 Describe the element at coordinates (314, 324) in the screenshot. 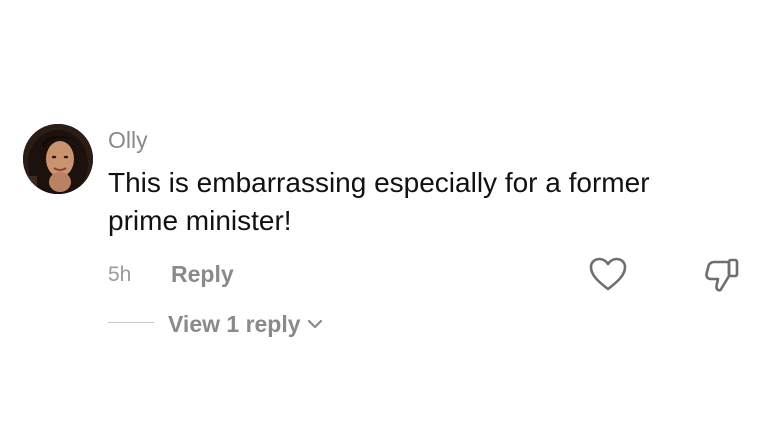

I see `chevron-down-icon` at that location.